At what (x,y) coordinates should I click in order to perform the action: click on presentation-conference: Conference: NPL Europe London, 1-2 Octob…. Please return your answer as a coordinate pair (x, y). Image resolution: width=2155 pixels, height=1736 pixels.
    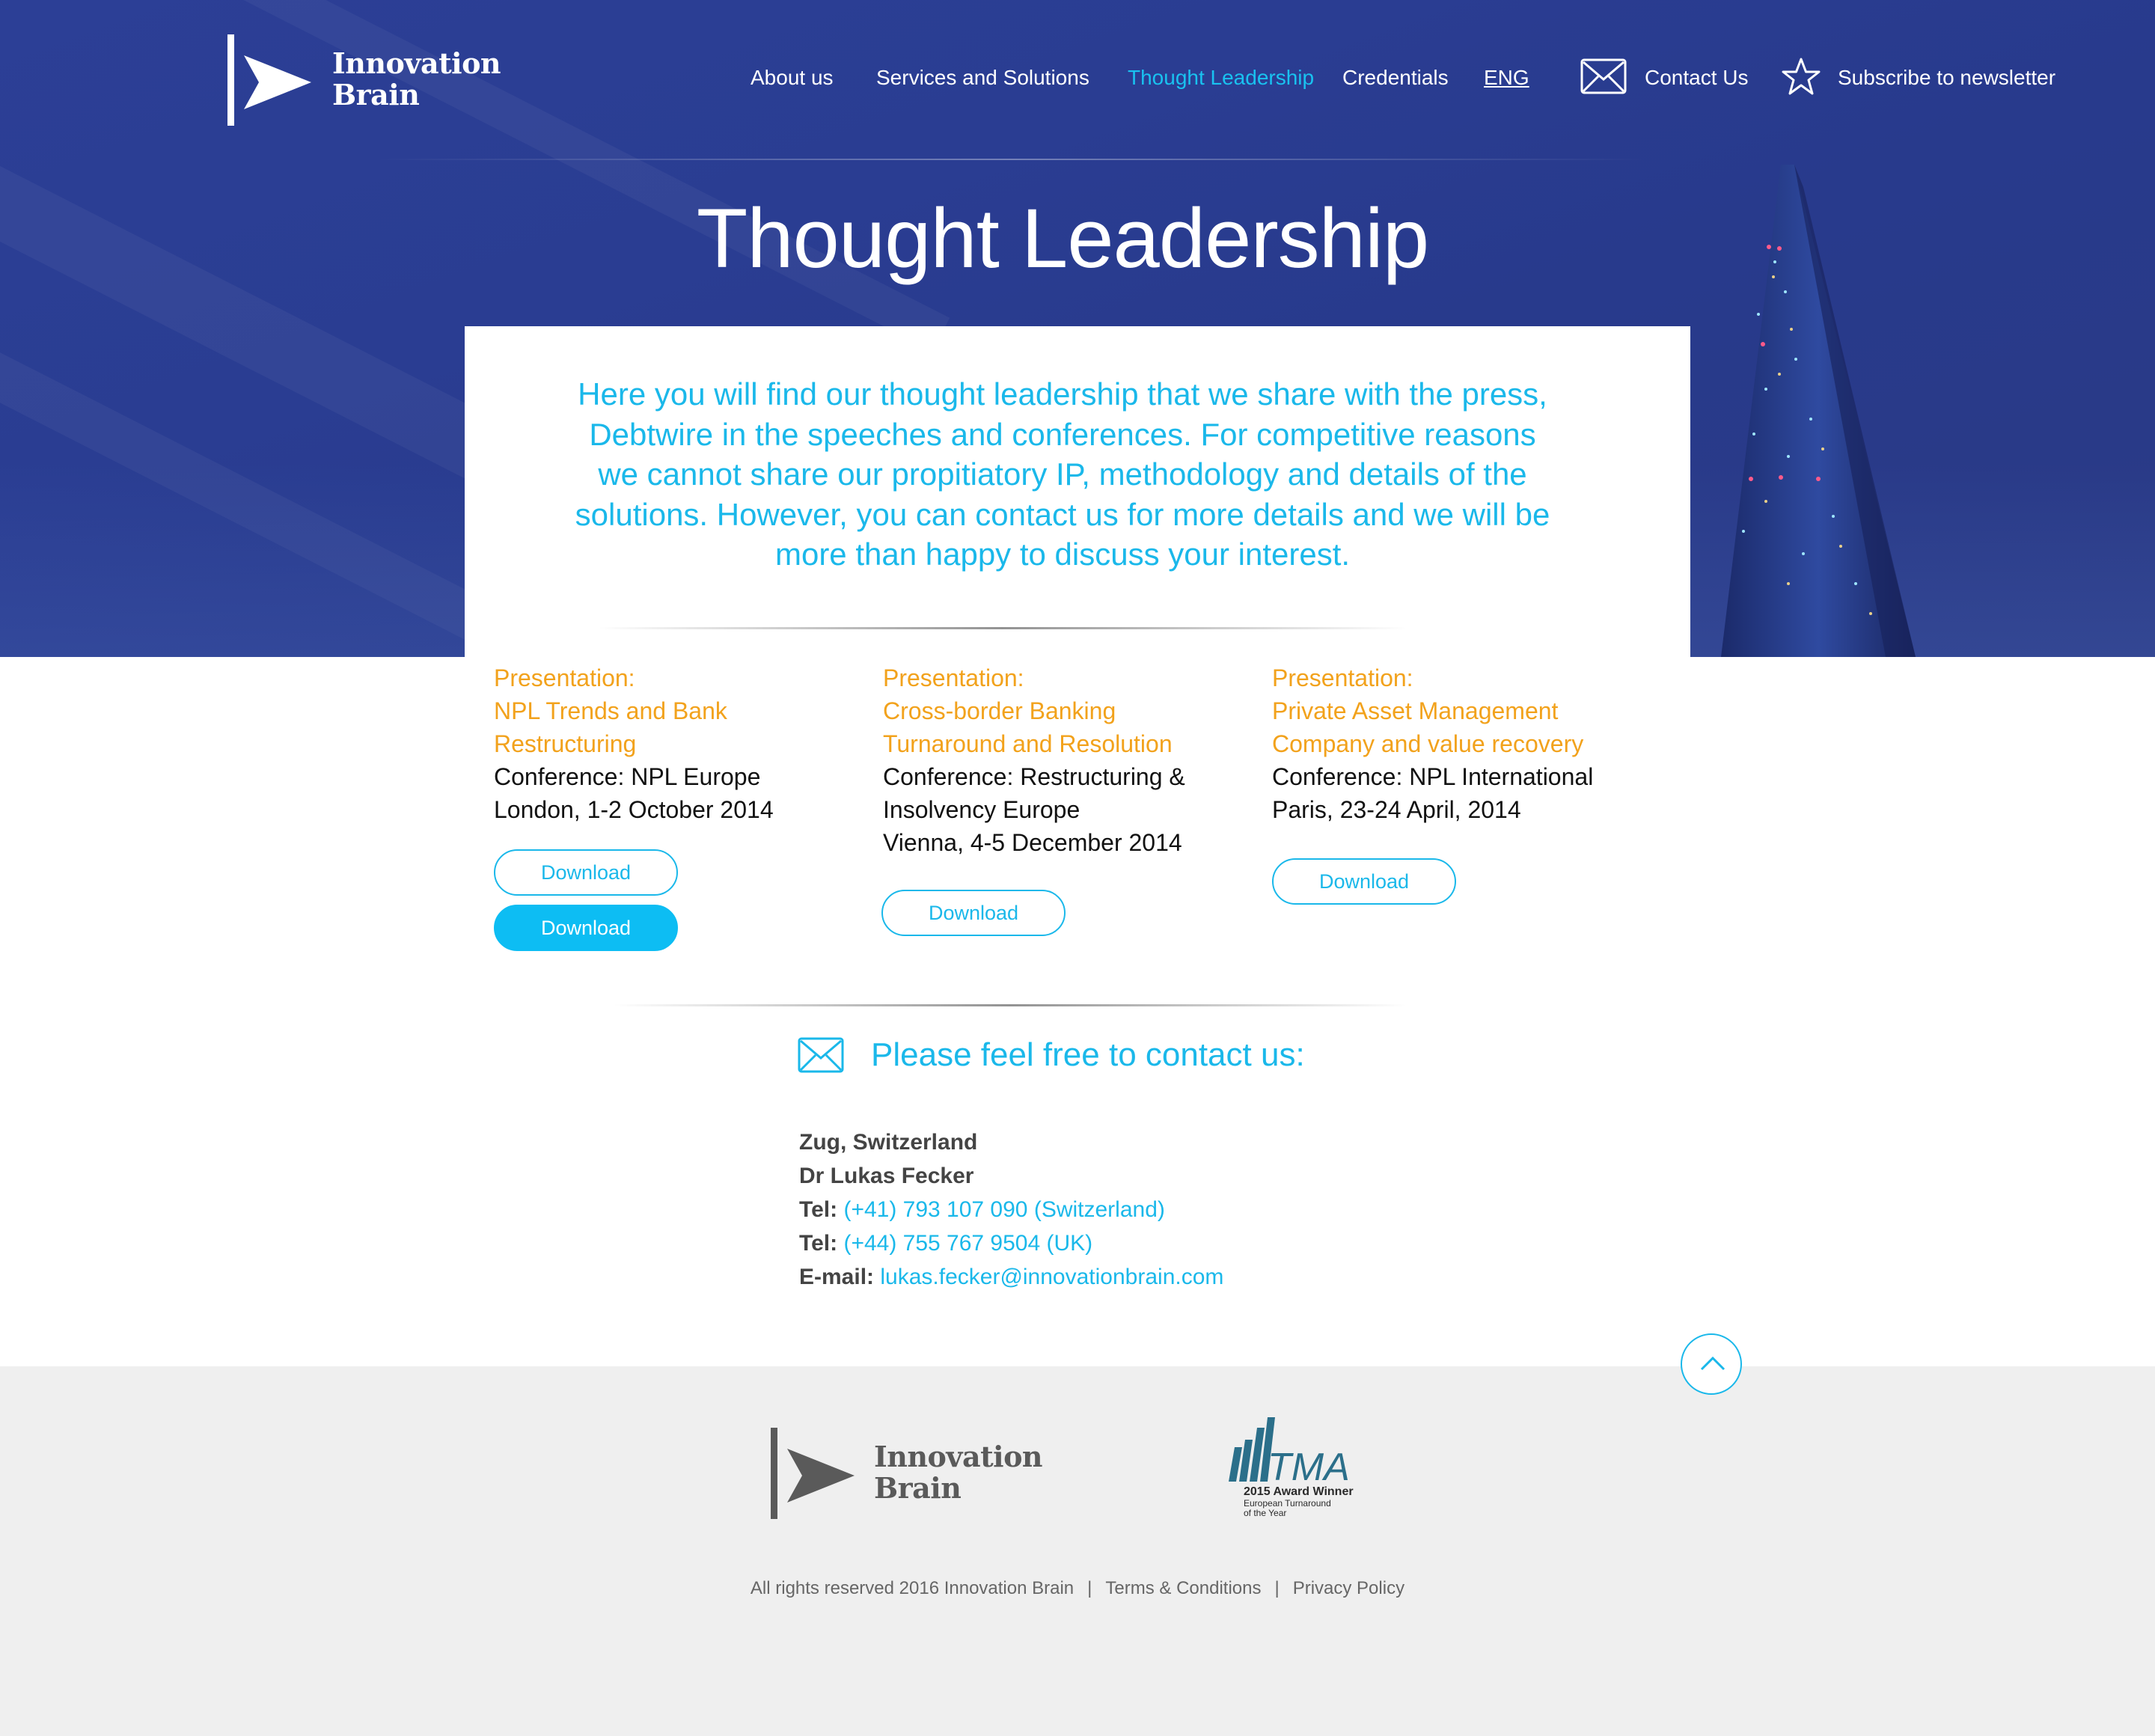
    Looking at the image, I should click on (634, 793).